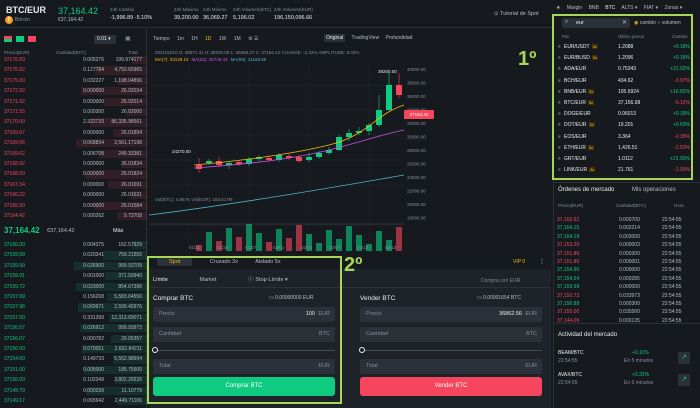 The height and width of the screenshot is (408, 700). Describe the element at coordinates (73, 349) in the screenshot. I see `bid-row: 37156.00 0.070051 2,602.84211` at that location.